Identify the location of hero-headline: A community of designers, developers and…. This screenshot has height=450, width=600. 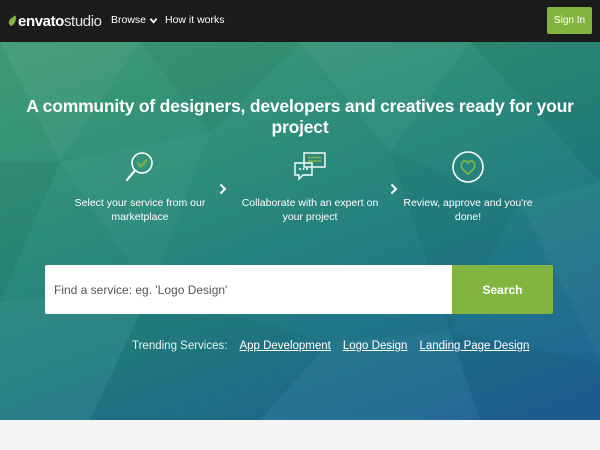
(300, 116).